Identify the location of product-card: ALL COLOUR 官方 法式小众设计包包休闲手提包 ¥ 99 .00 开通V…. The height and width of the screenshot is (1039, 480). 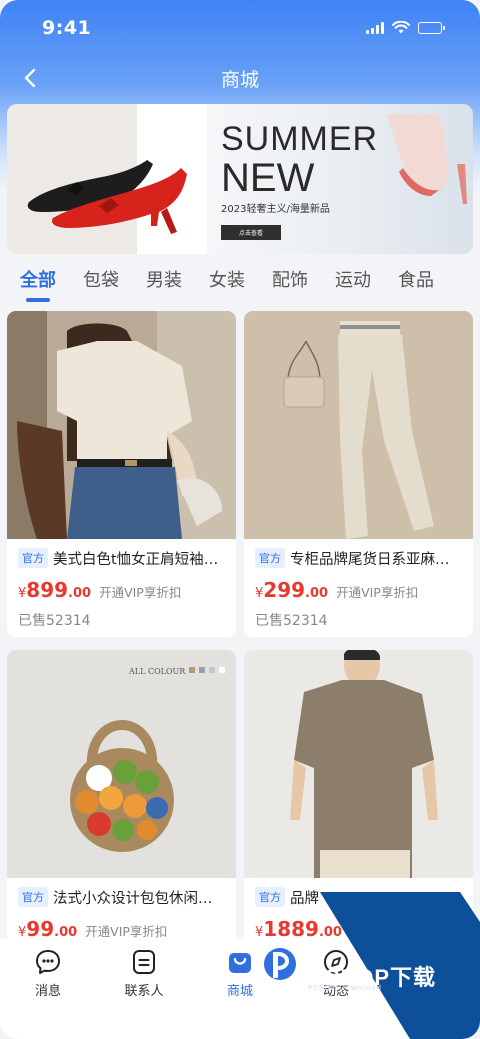
(121, 813).